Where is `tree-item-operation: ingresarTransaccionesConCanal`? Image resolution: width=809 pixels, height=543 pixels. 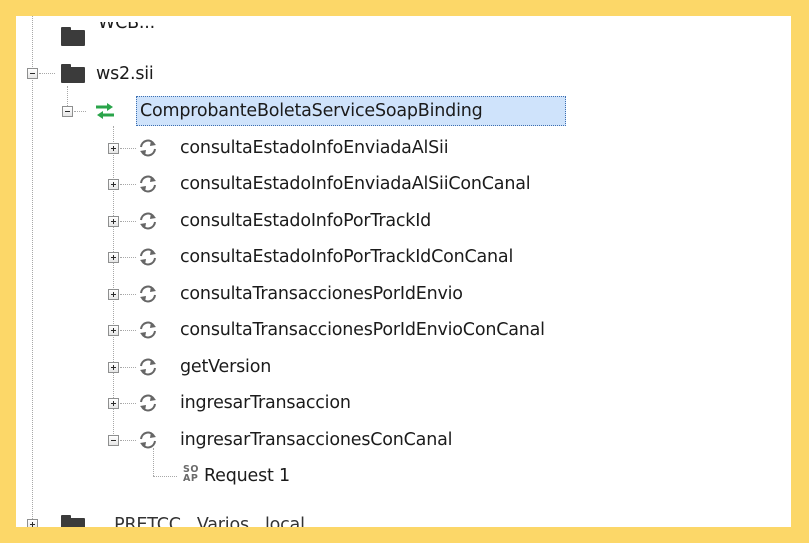
tree-item-operation: ingresarTransaccionesConCanal is located at coordinates (316, 440).